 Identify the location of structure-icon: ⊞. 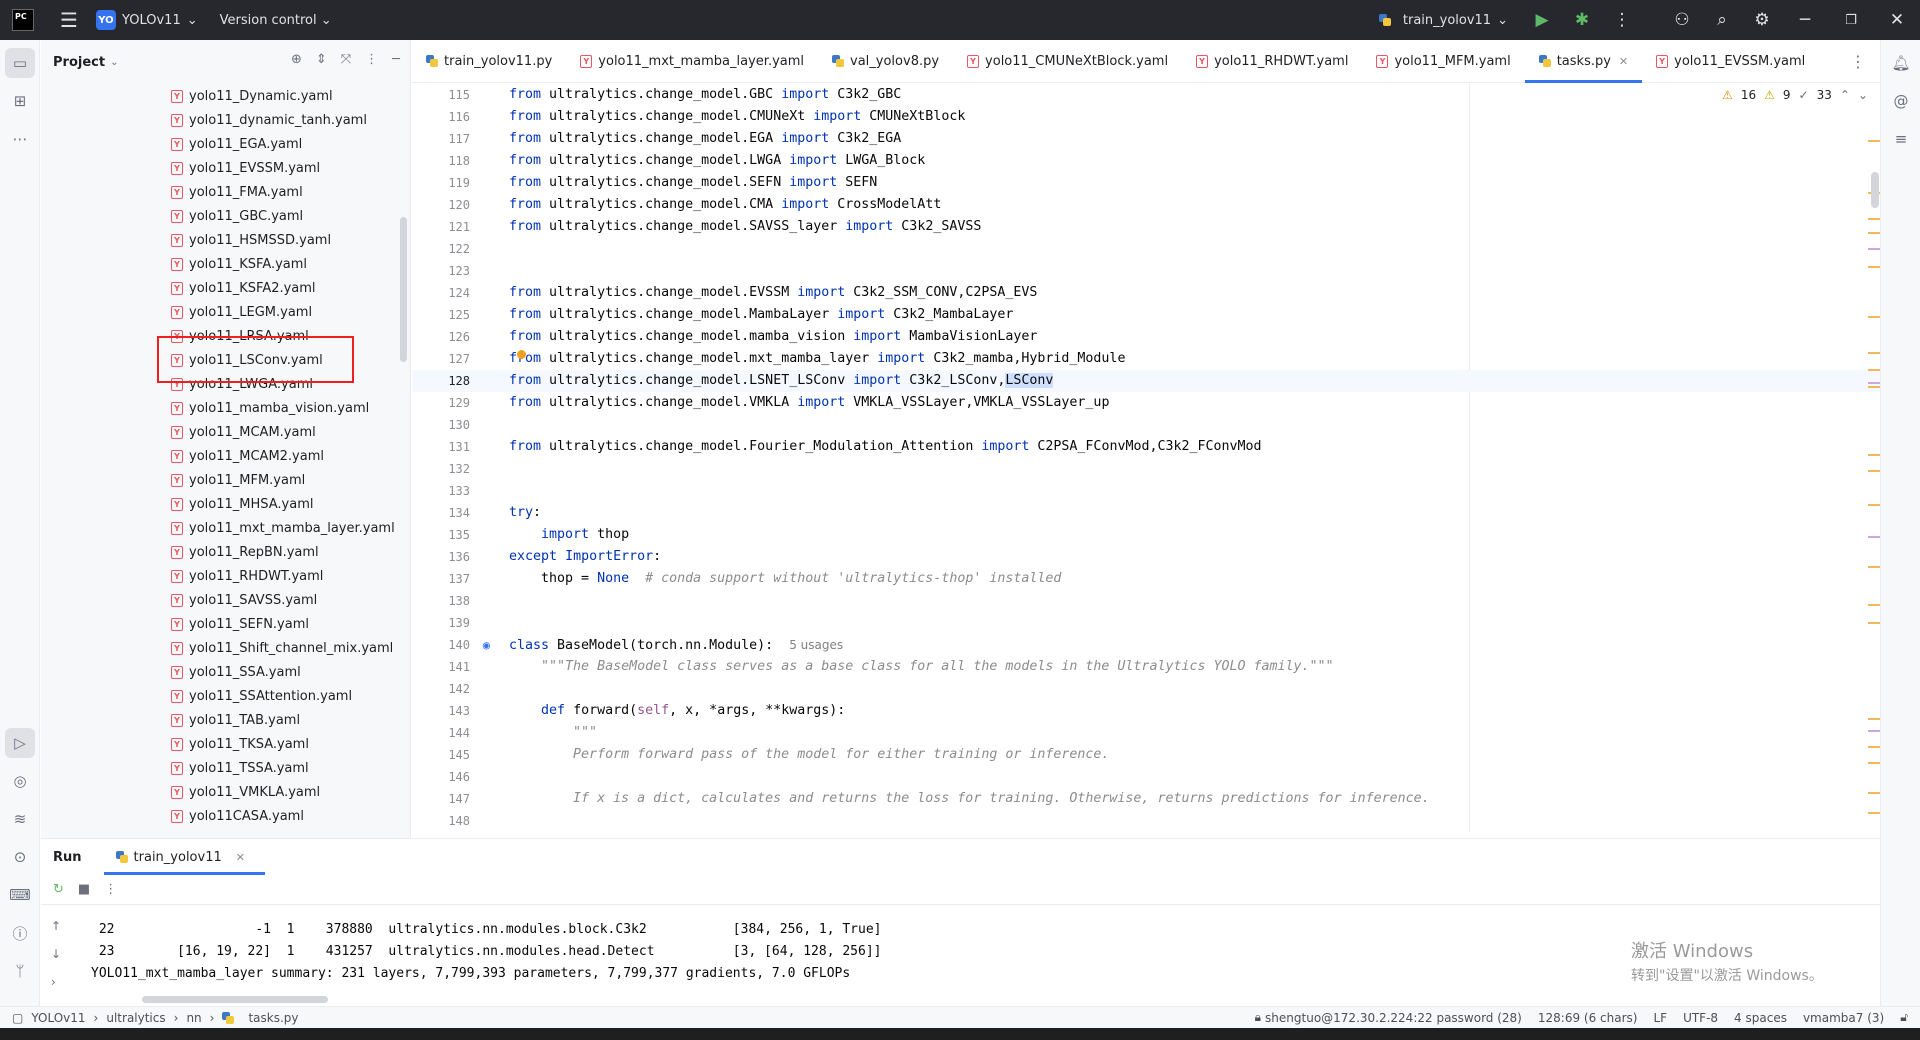
(20, 101).